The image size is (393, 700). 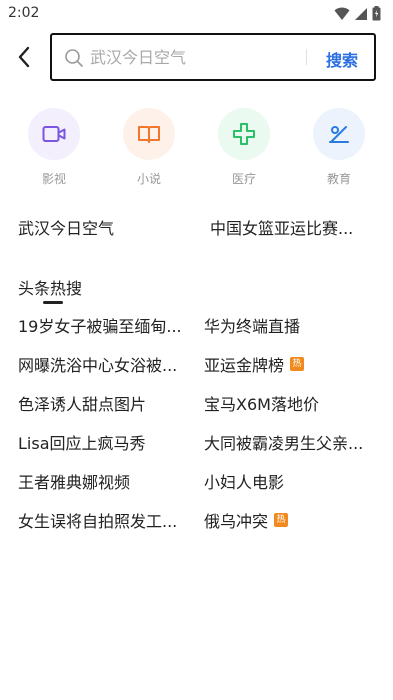 I want to click on category-medical-circle, so click(x=244, y=134).